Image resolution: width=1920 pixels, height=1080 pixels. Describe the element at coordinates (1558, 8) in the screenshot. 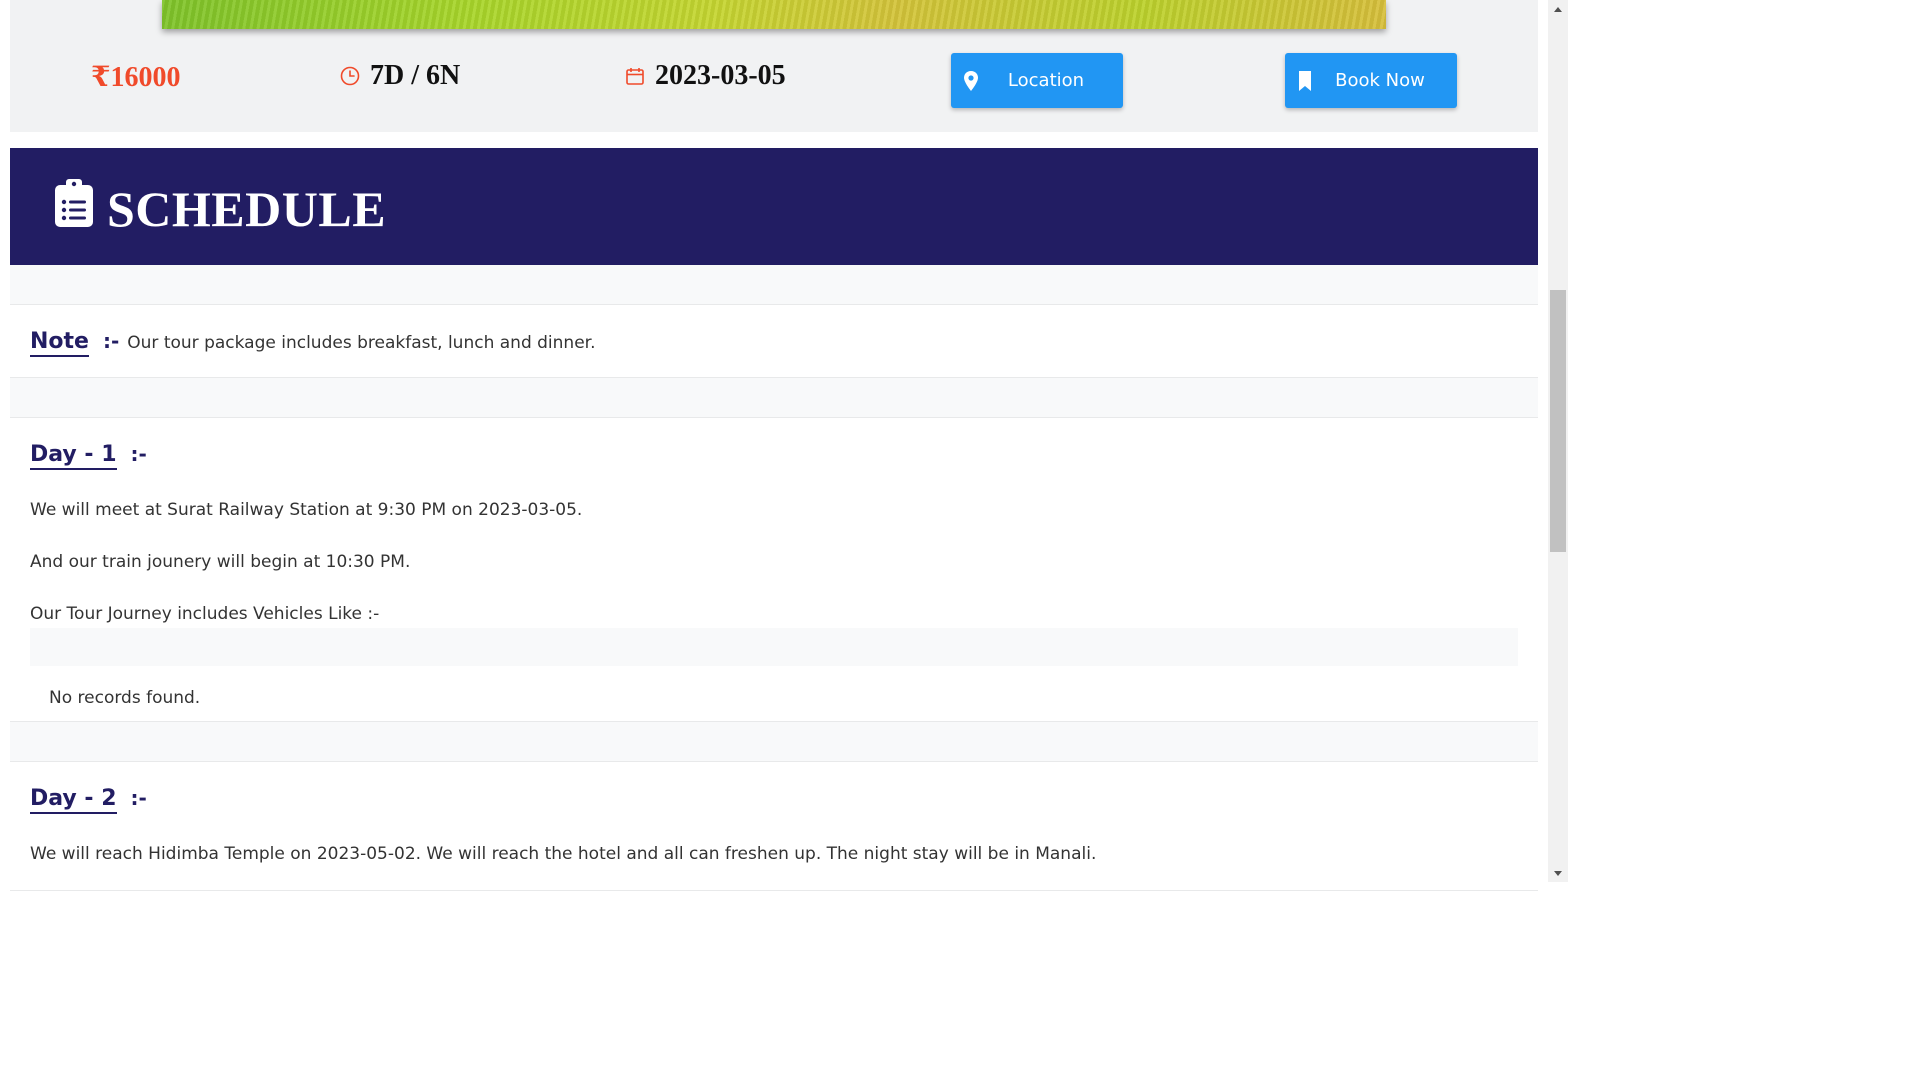

I see `scroll-up-arrow-icon` at that location.